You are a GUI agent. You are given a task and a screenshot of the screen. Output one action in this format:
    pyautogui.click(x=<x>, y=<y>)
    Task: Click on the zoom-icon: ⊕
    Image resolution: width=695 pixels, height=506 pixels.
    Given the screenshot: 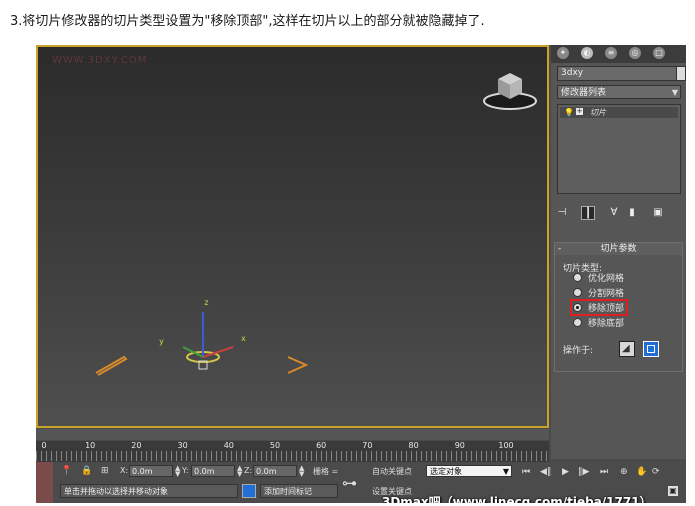 What is the action you would take?
    pyautogui.click(x=624, y=472)
    